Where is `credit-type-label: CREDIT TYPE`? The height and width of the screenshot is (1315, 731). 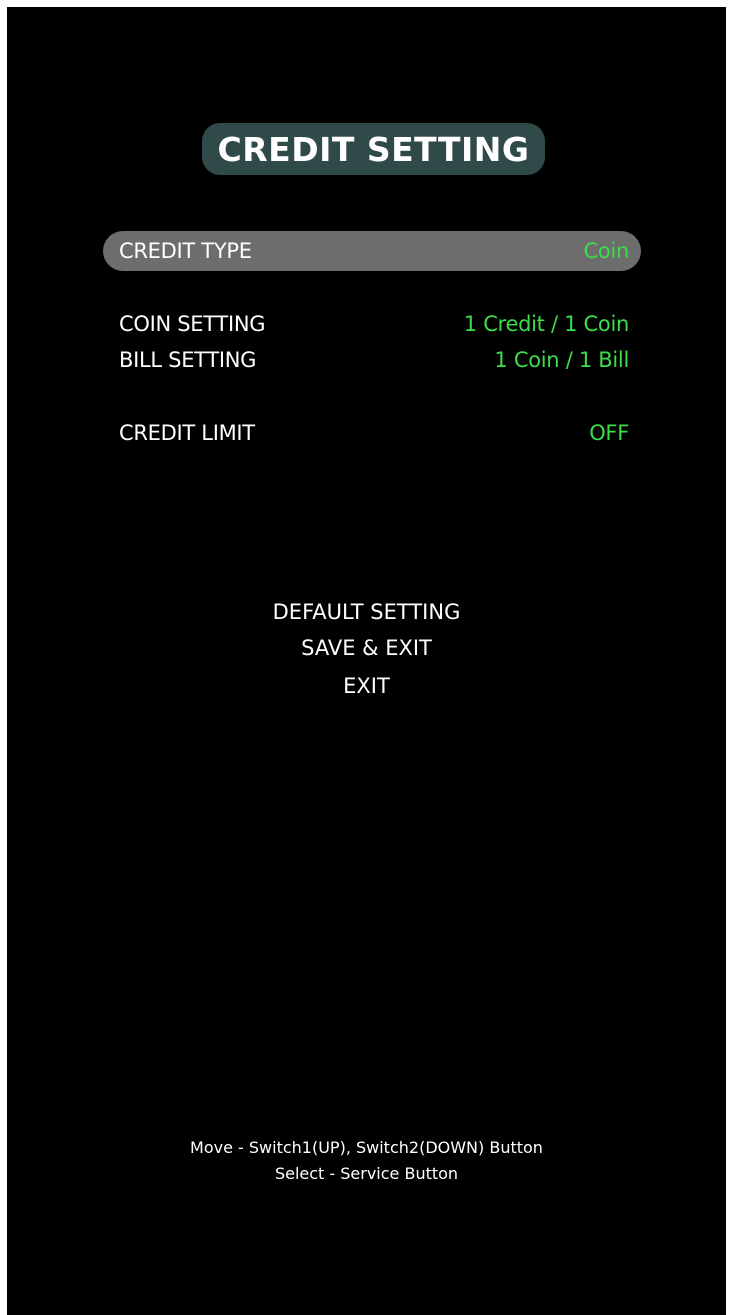
credit-type-label: CREDIT TYPE is located at coordinates (185, 251).